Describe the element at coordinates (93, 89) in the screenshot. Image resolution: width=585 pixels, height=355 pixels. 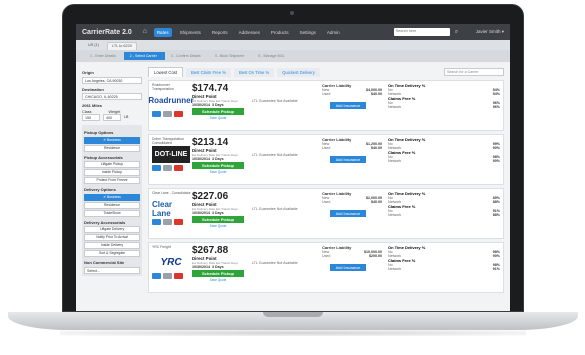
I see `destination-label: Destination` at that location.